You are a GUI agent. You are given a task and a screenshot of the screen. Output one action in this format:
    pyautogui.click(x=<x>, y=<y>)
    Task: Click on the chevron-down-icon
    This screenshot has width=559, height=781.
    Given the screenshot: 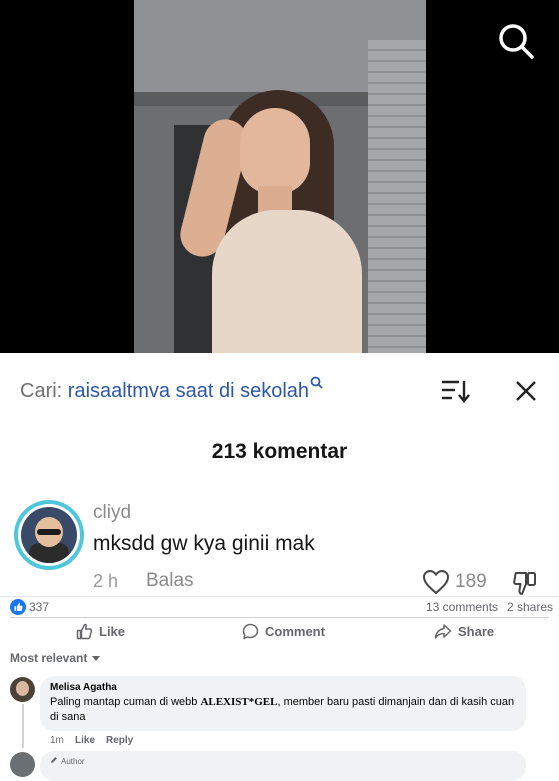 What is the action you would take?
    pyautogui.click(x=96, y=658)
    